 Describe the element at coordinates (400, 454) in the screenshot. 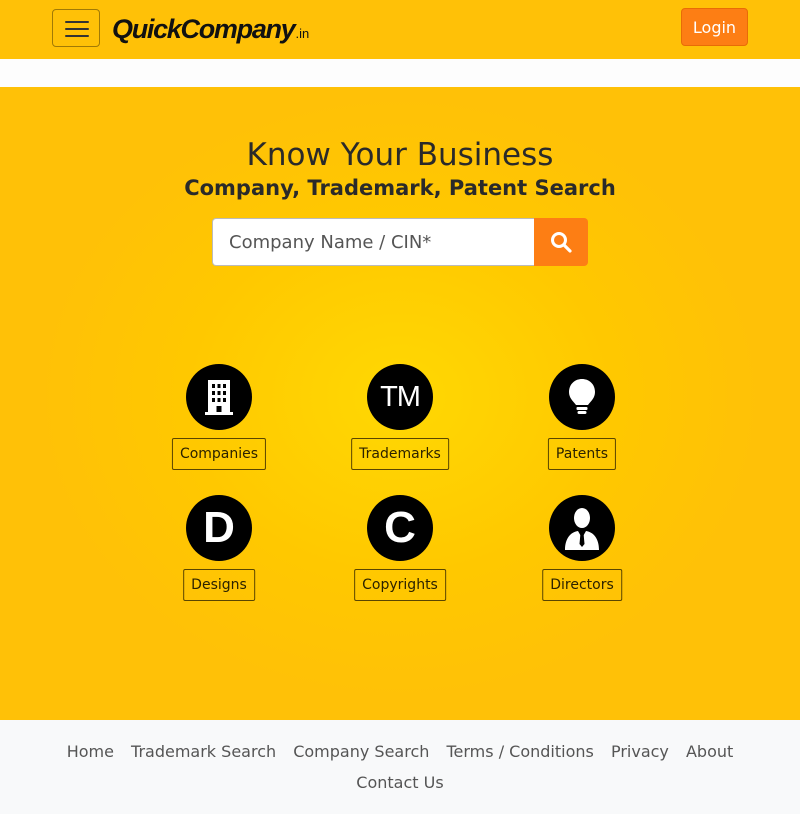

I see `category-label: Trademarks` at that location.